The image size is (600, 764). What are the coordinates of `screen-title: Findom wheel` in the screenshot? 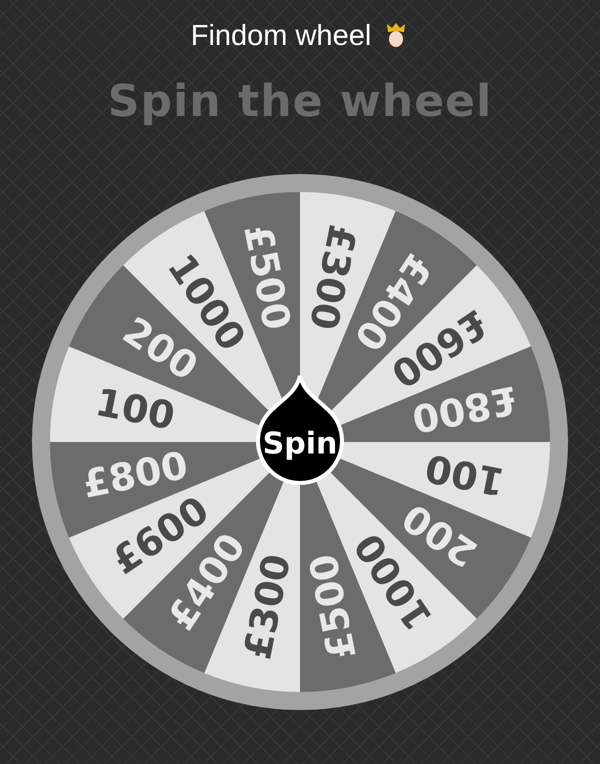 It's located at (281, 36).